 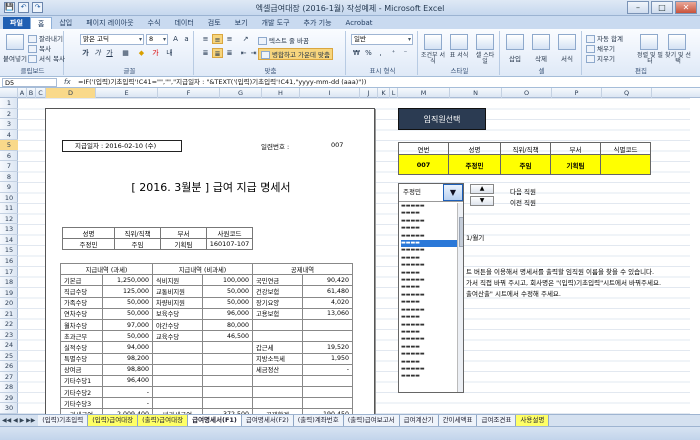 What do you see at coordinates (227, 280) in the screenshot?
I see `nontaxable-amount: 100,000` at bounding box center [227, 280].